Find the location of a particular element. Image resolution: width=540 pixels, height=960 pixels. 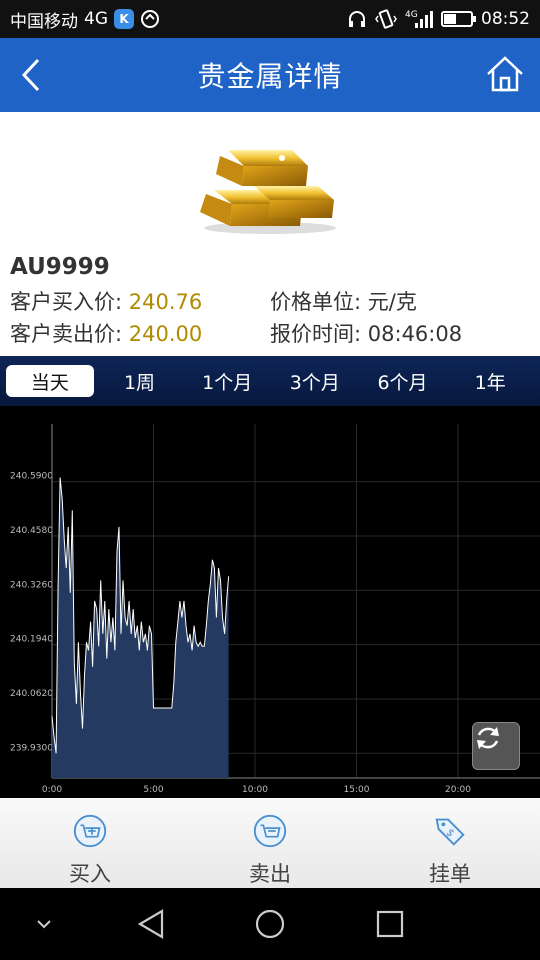

quote-time-value: 08:46:08 is located at coordinates (415, 334).